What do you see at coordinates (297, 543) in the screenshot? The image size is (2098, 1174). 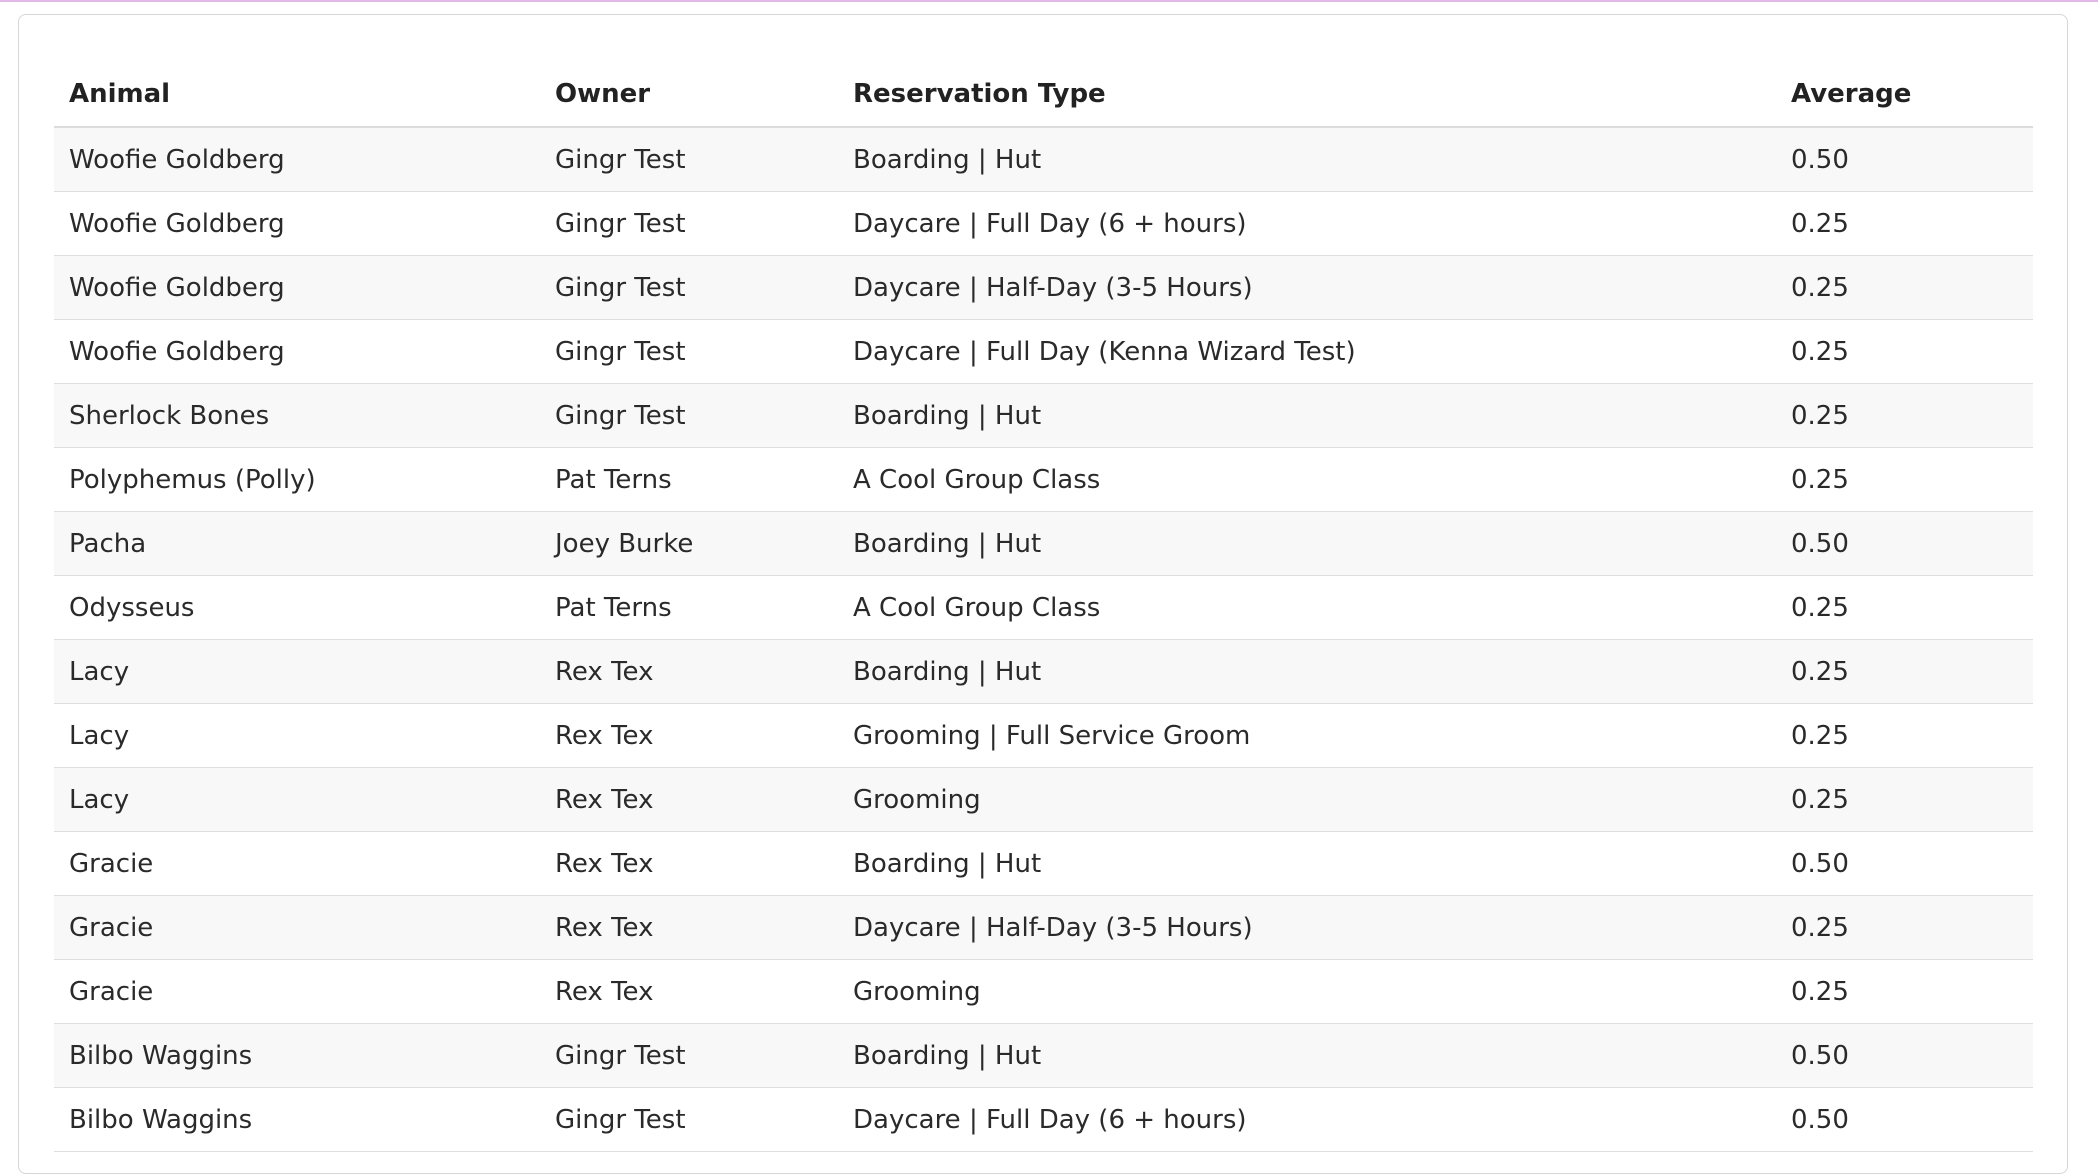 I see `cell-animal: Pacha` at bounding box center [297, 543].